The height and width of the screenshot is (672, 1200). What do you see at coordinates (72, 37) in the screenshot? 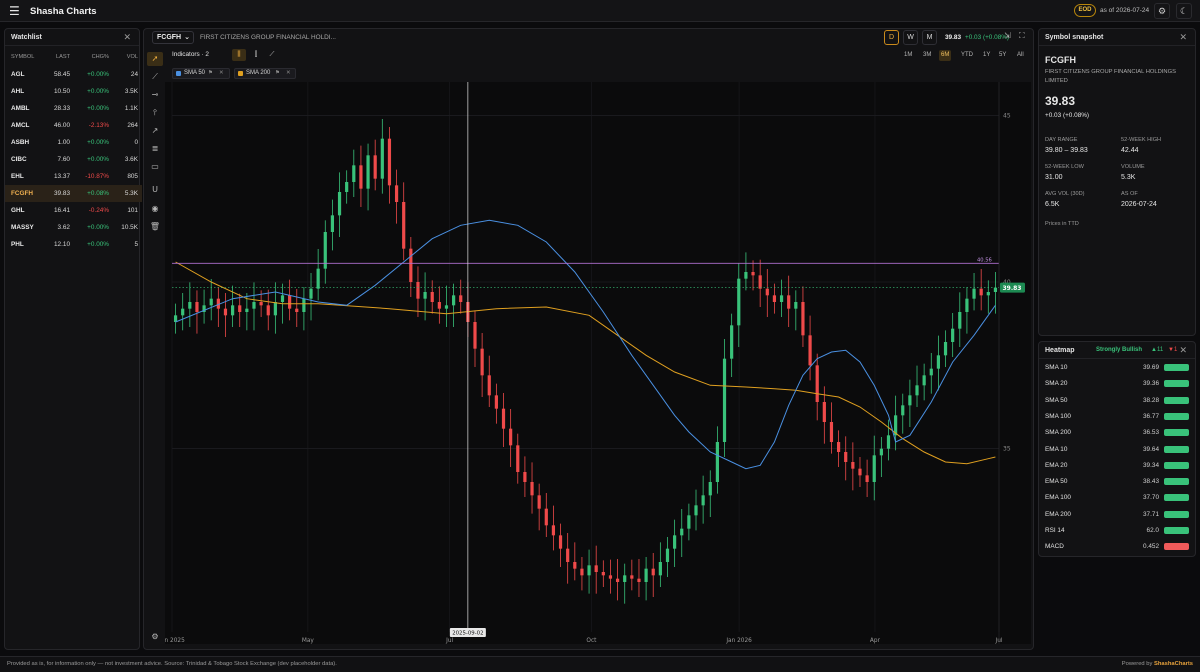
I see `watchlist-header: Watchlist ✕` at bounding box center [72, 37].